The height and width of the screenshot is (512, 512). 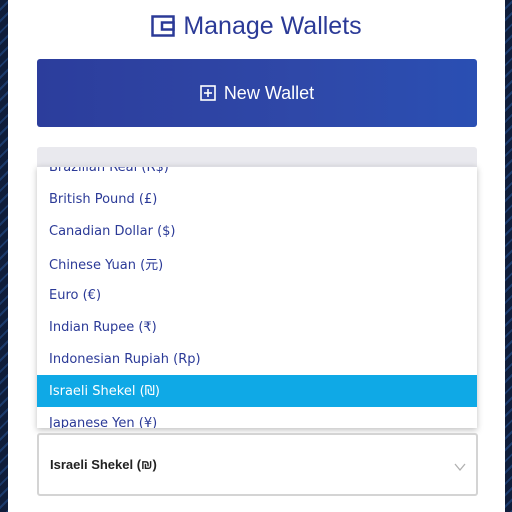 I want to click on currency-option: Euro (€), so click(x=257, y=295).